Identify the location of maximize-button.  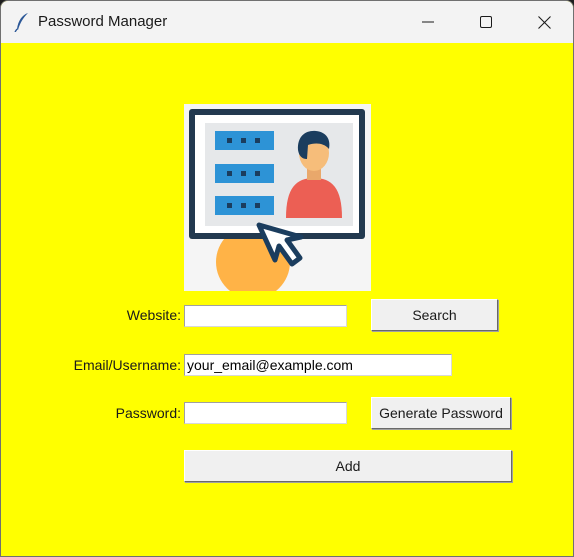
(486, 22).